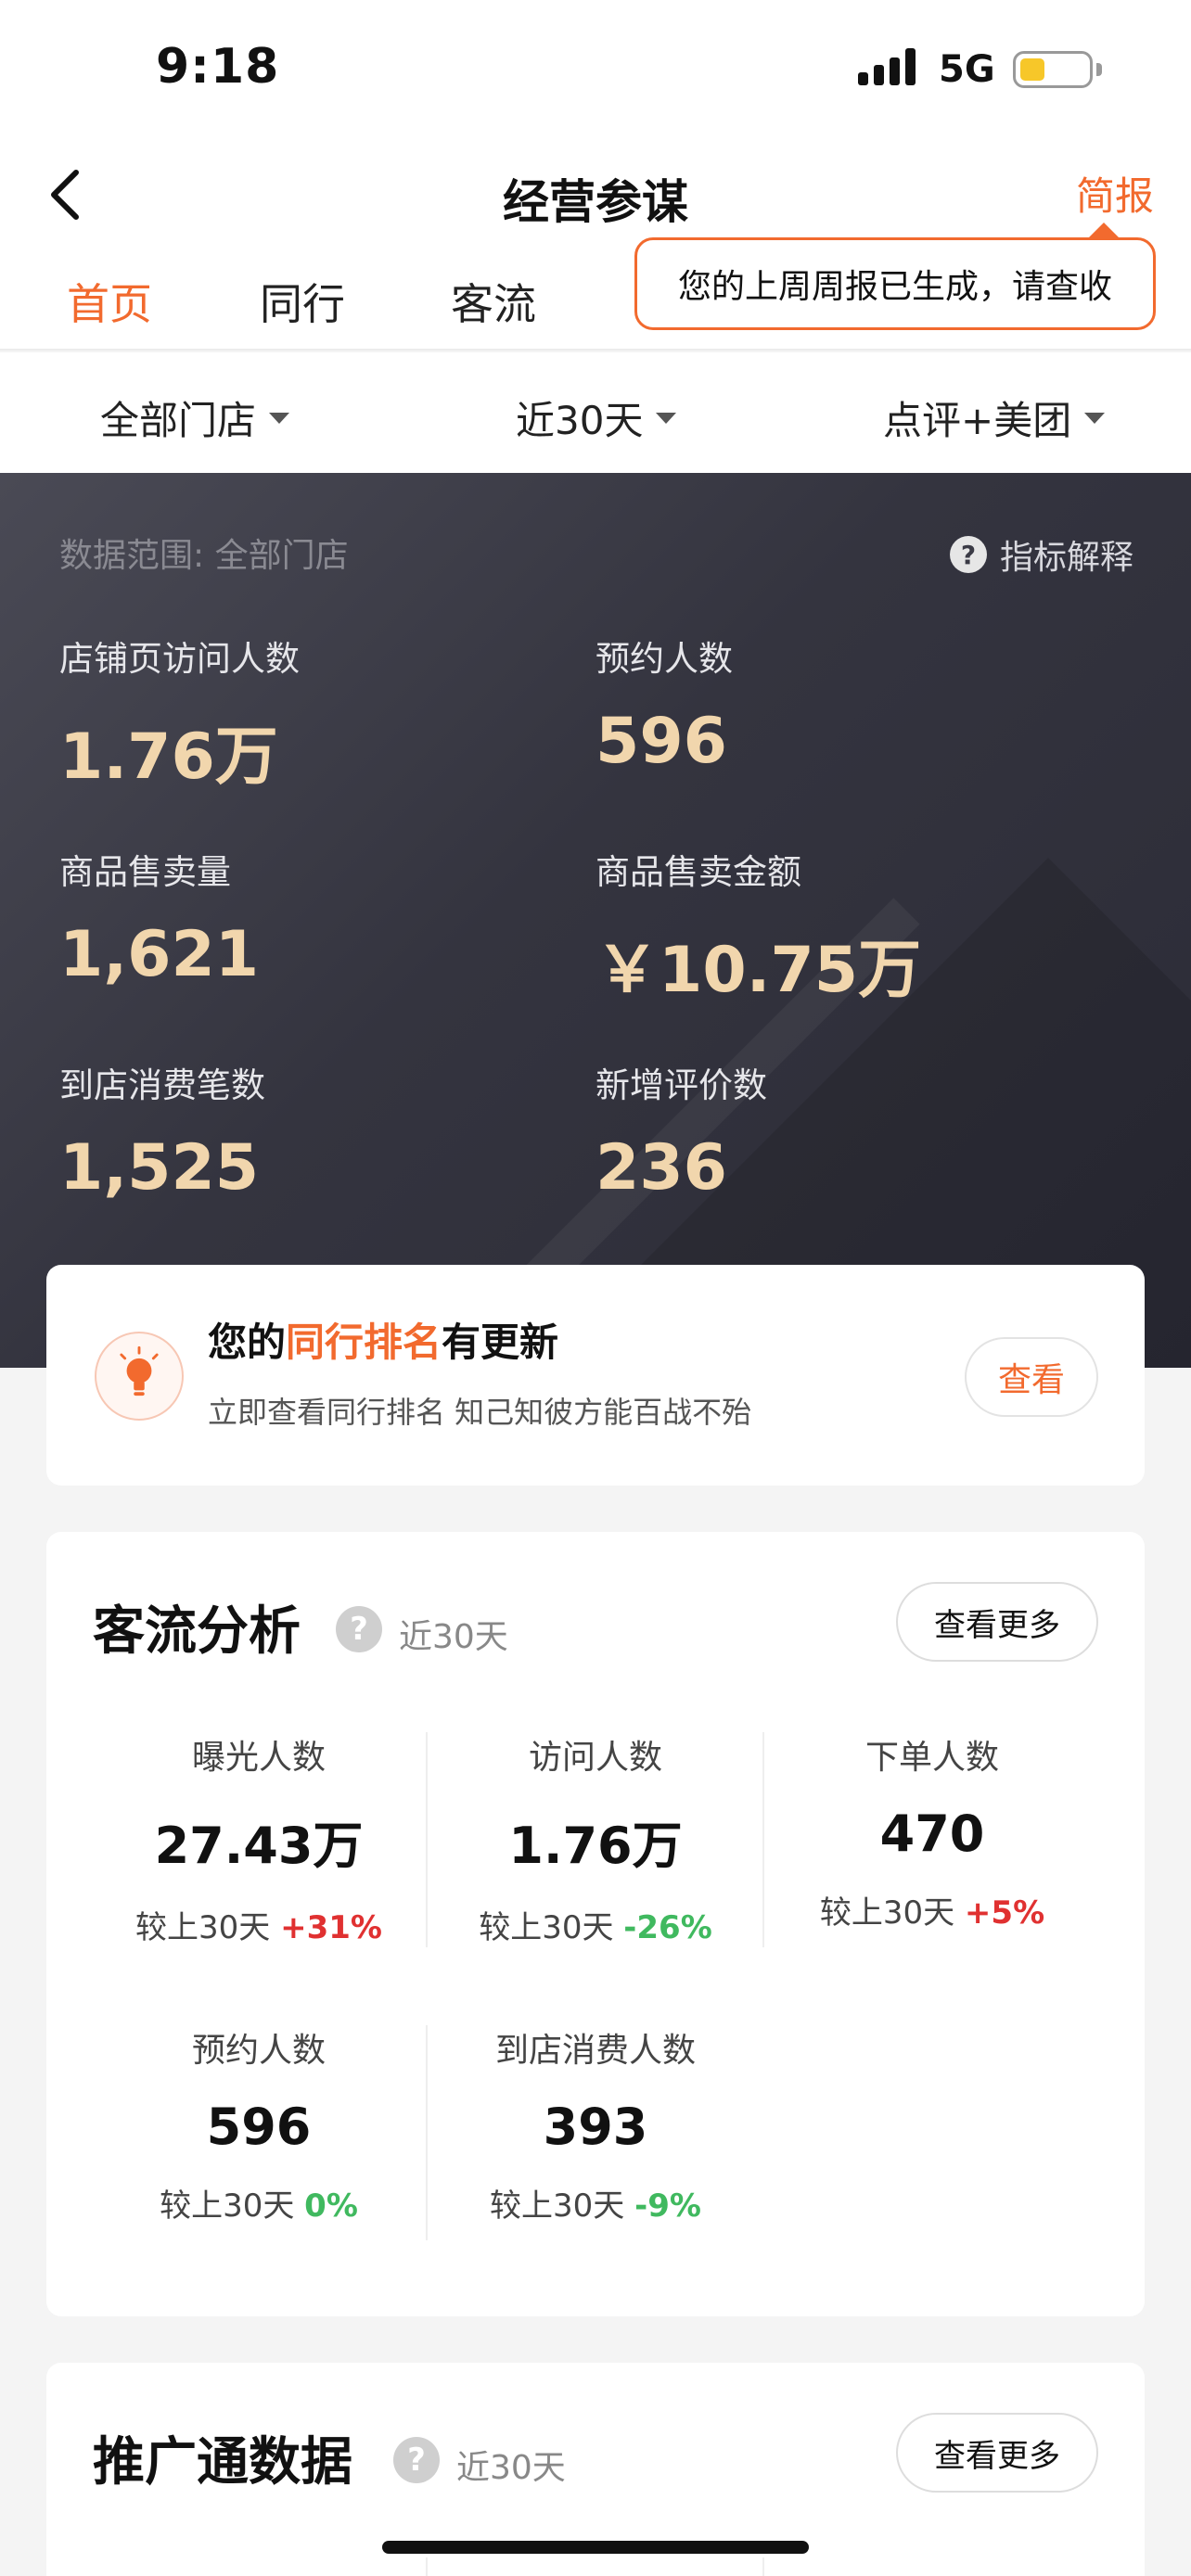 The height and width of the screenshot is (2576, 1191). Describe the element at coordinates (595, 1376) in the screenshot. I see `peer-rank-card: 您的同行排名有更新 立即查看同行排名 知己知彼方能百战不殆 查看` at that location.